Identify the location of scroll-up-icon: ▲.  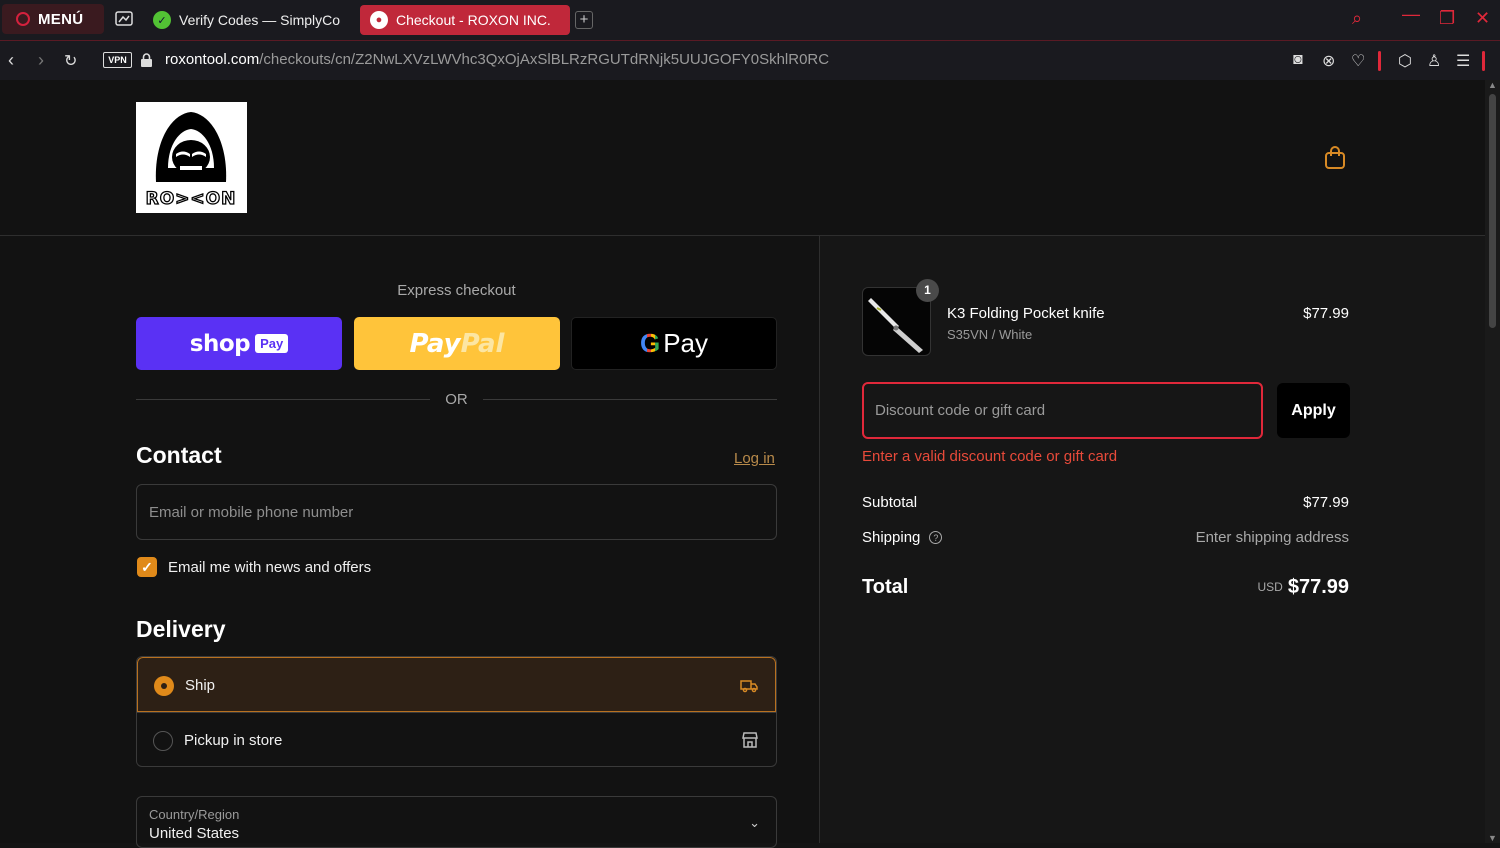
(1492, 85).